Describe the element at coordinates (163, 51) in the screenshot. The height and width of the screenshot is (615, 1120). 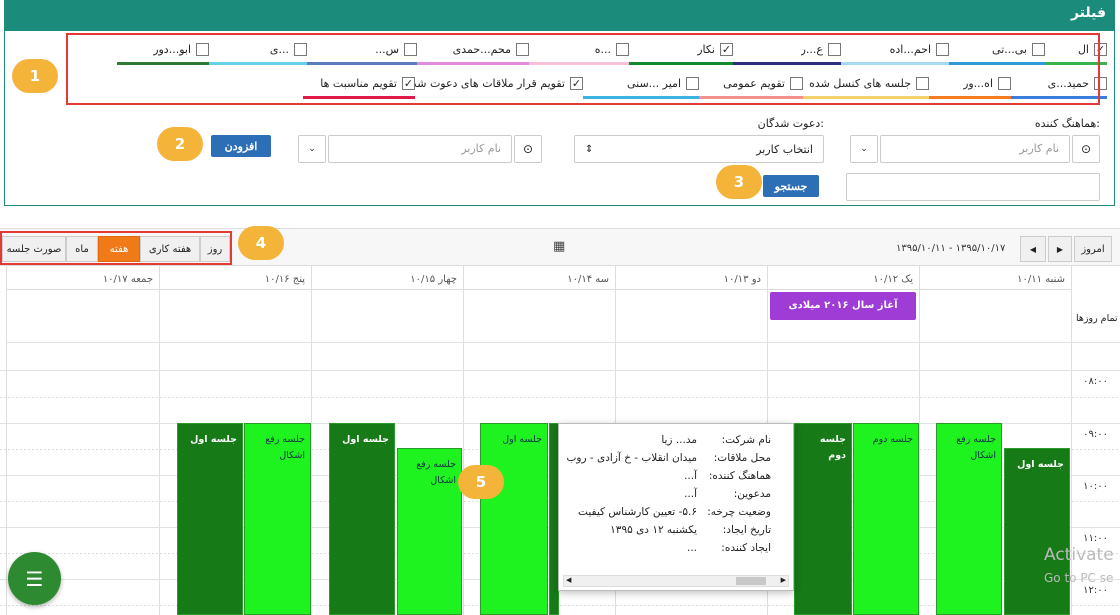
I see `calendar-filter-checkbox: ابو...دور` at that location.